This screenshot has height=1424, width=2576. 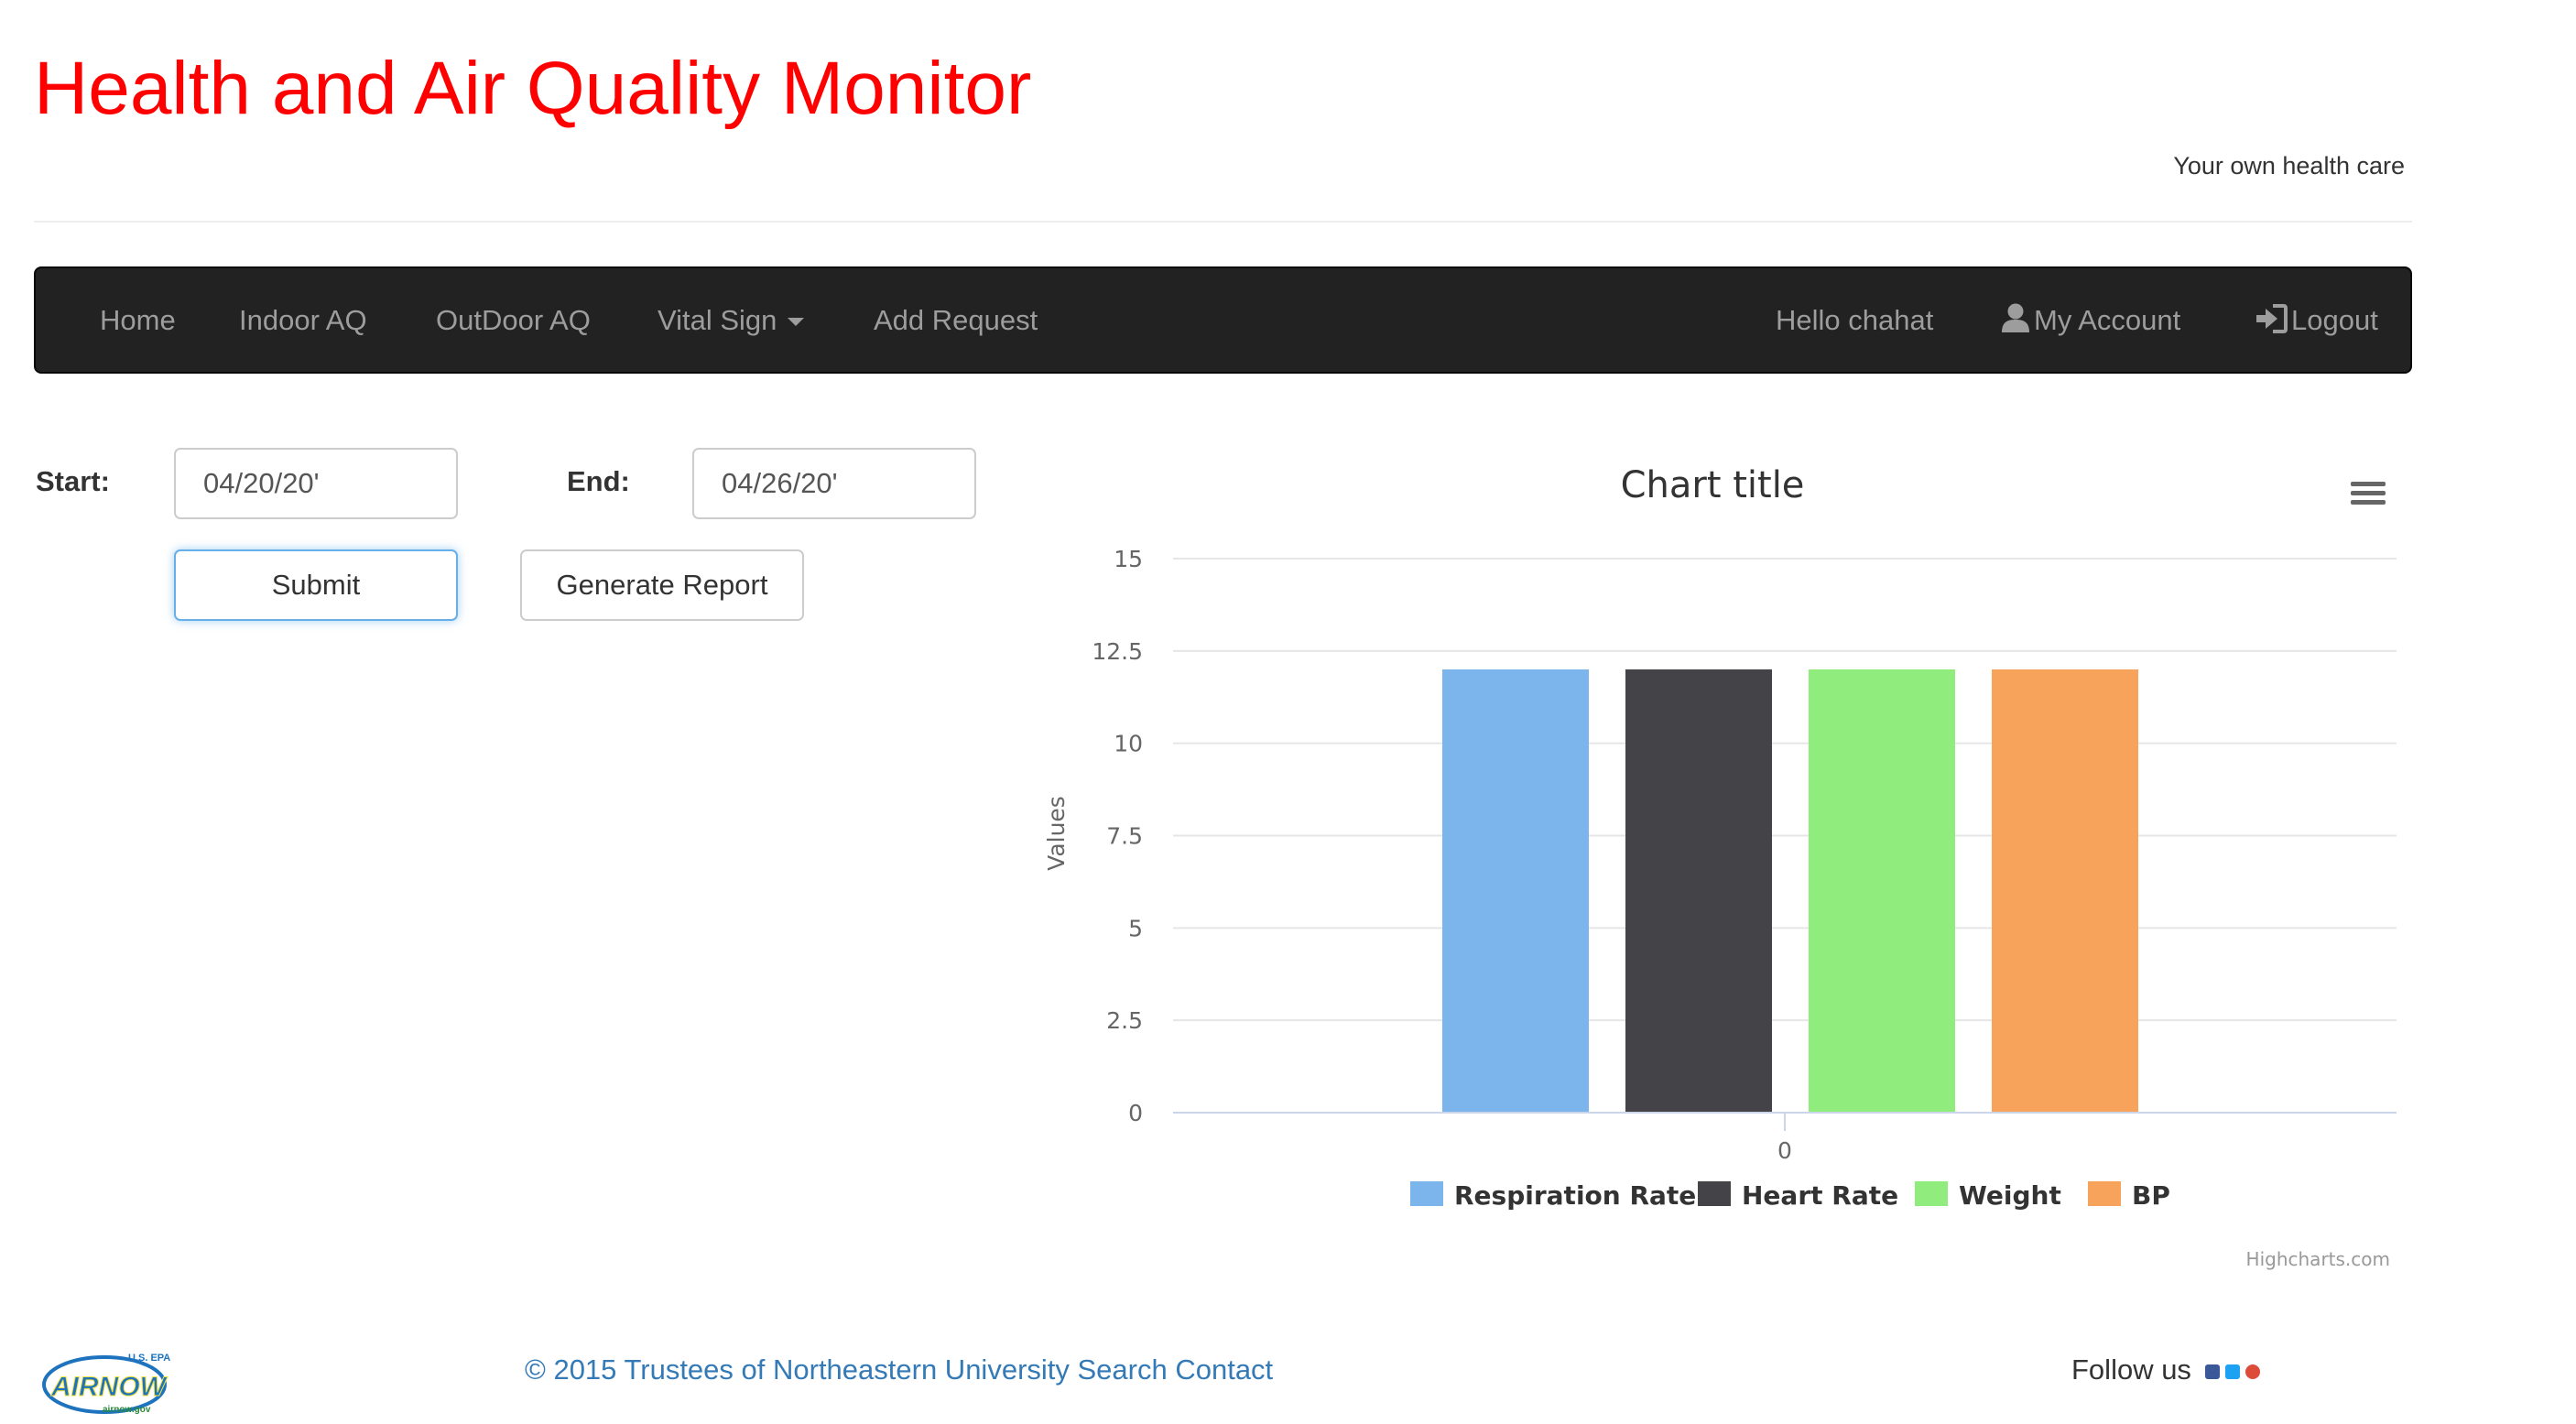 I want to click on bar-heart-rate, so click(x=1698, y=891).